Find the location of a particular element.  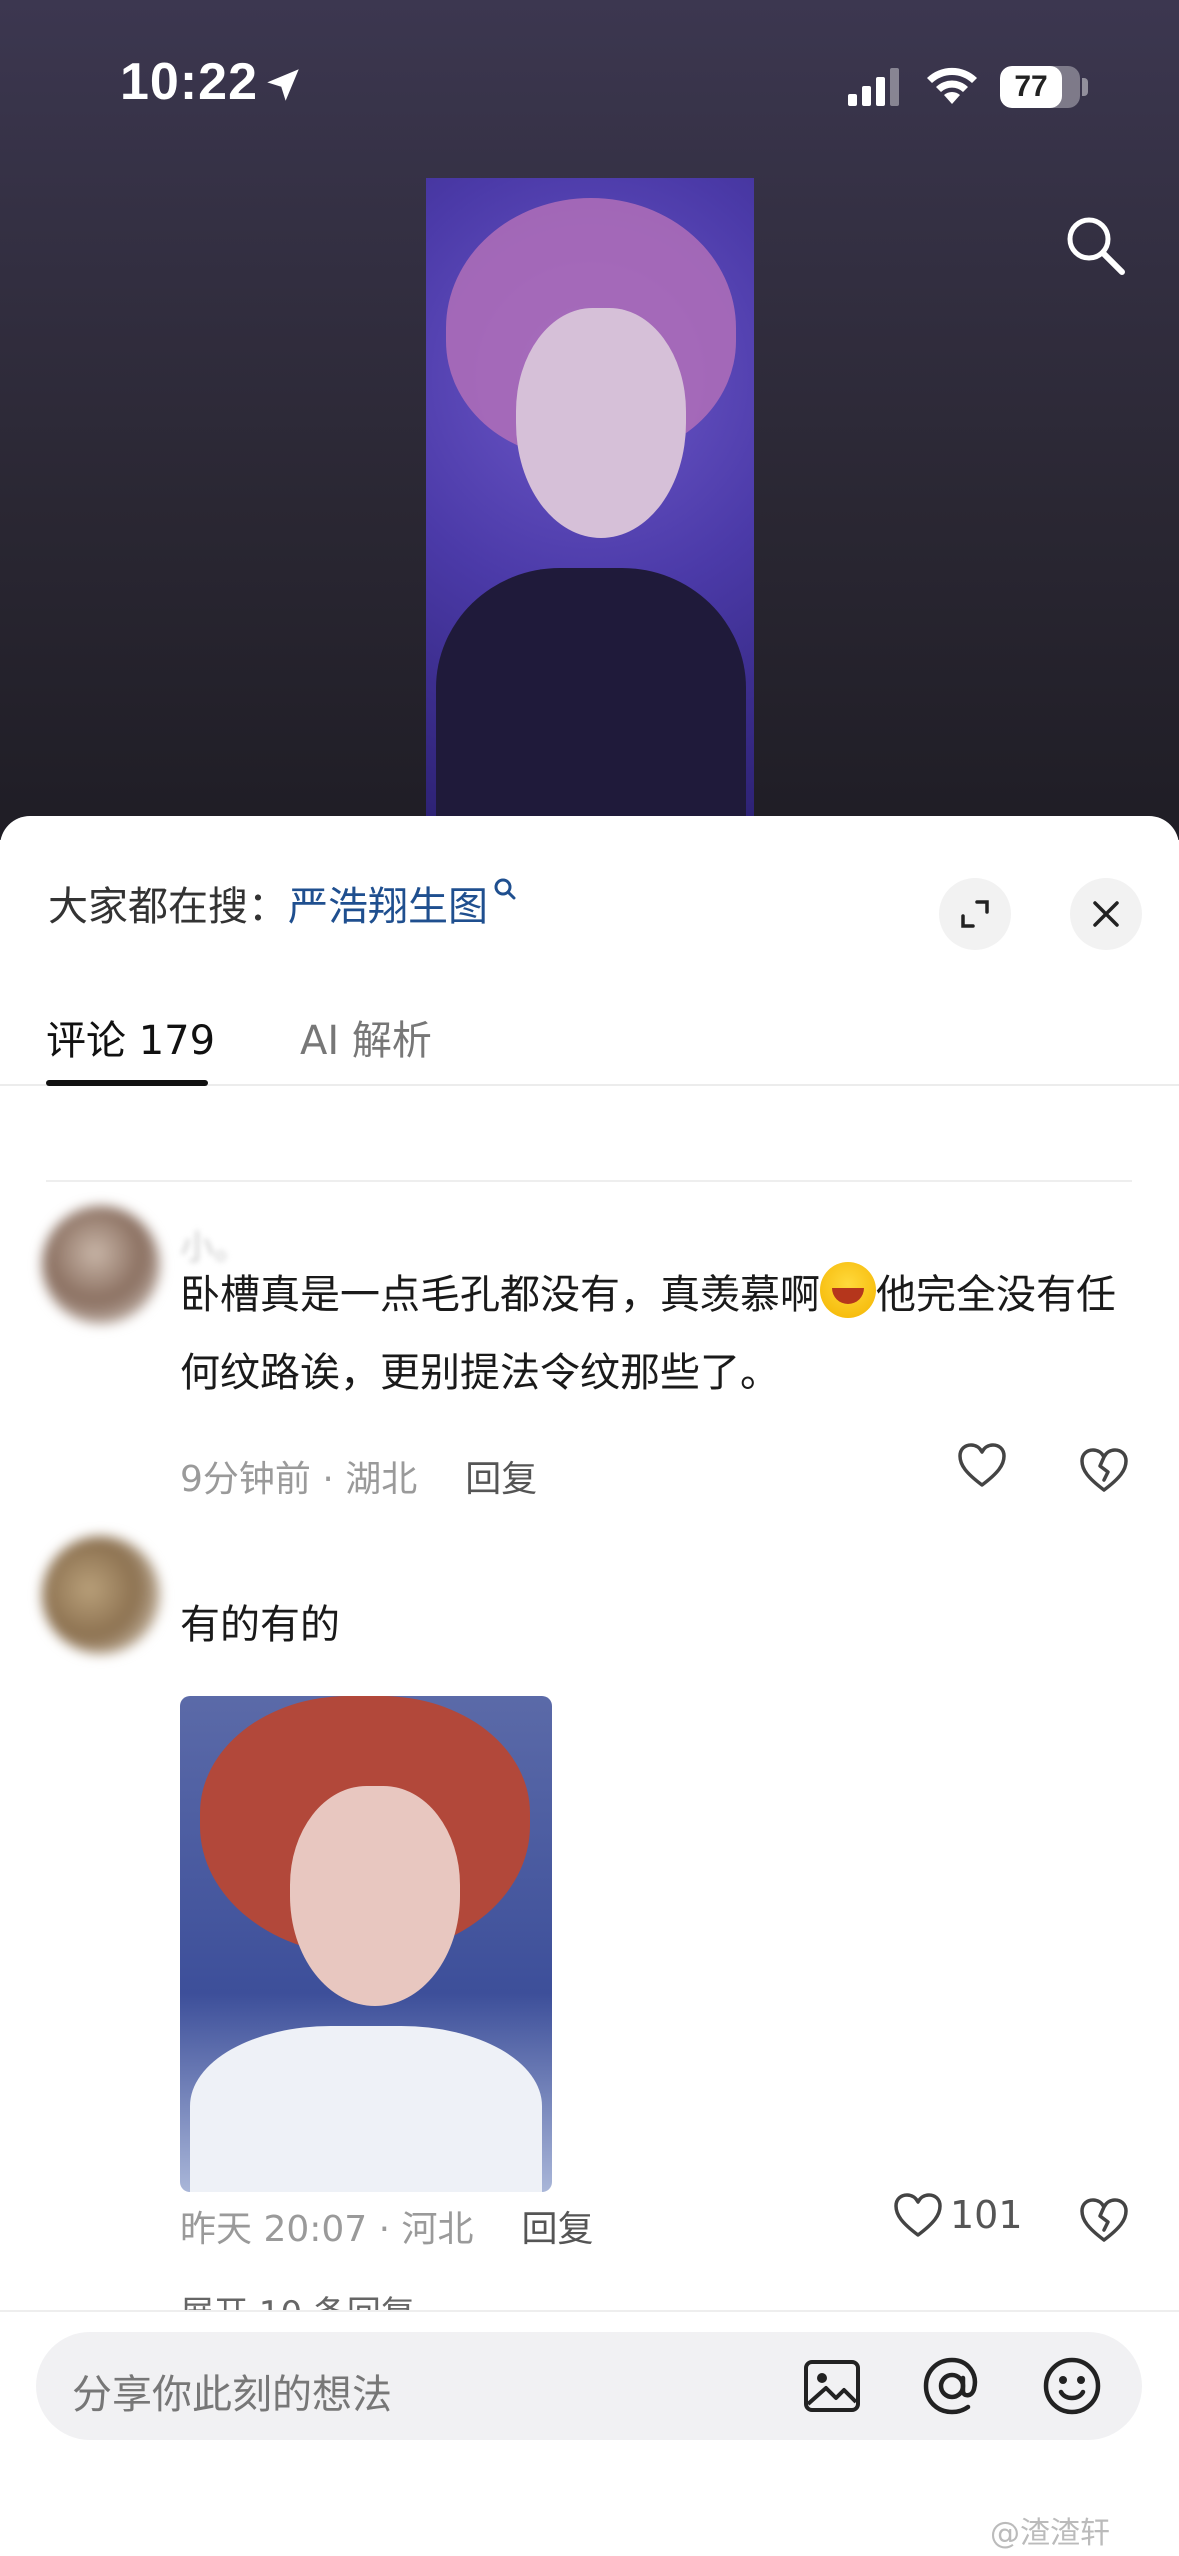

like-button is located at coordinates (982, 1464).